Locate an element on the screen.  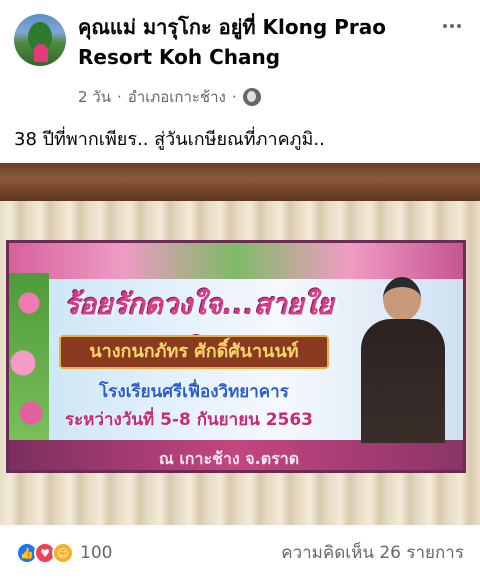
portrait-photo is located at coordinates (403, 357).